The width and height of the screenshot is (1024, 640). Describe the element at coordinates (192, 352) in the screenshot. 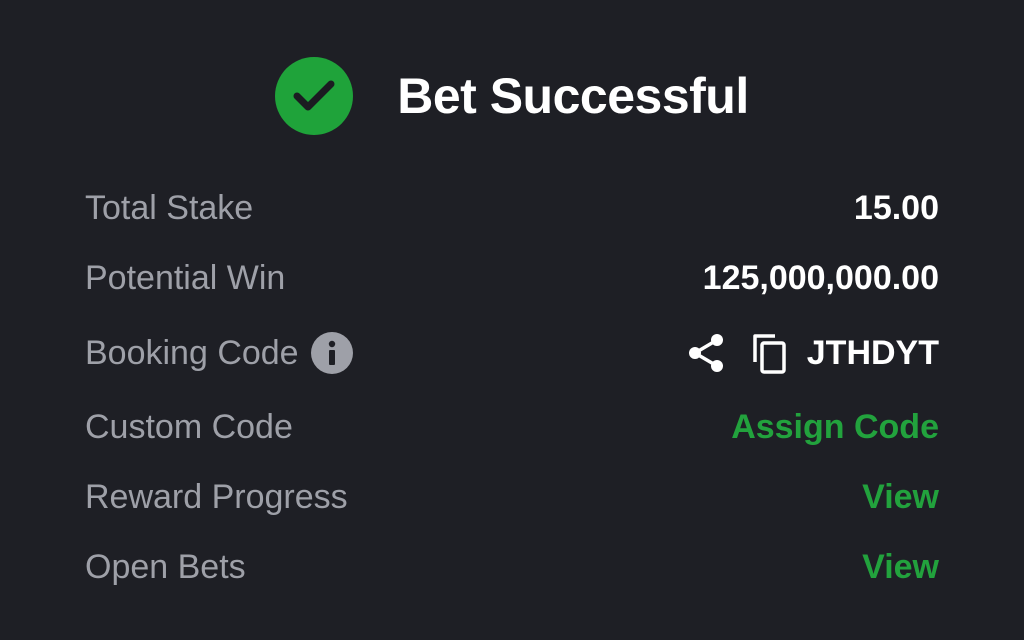

I see `booking-code-label: Booking Code` at that location.